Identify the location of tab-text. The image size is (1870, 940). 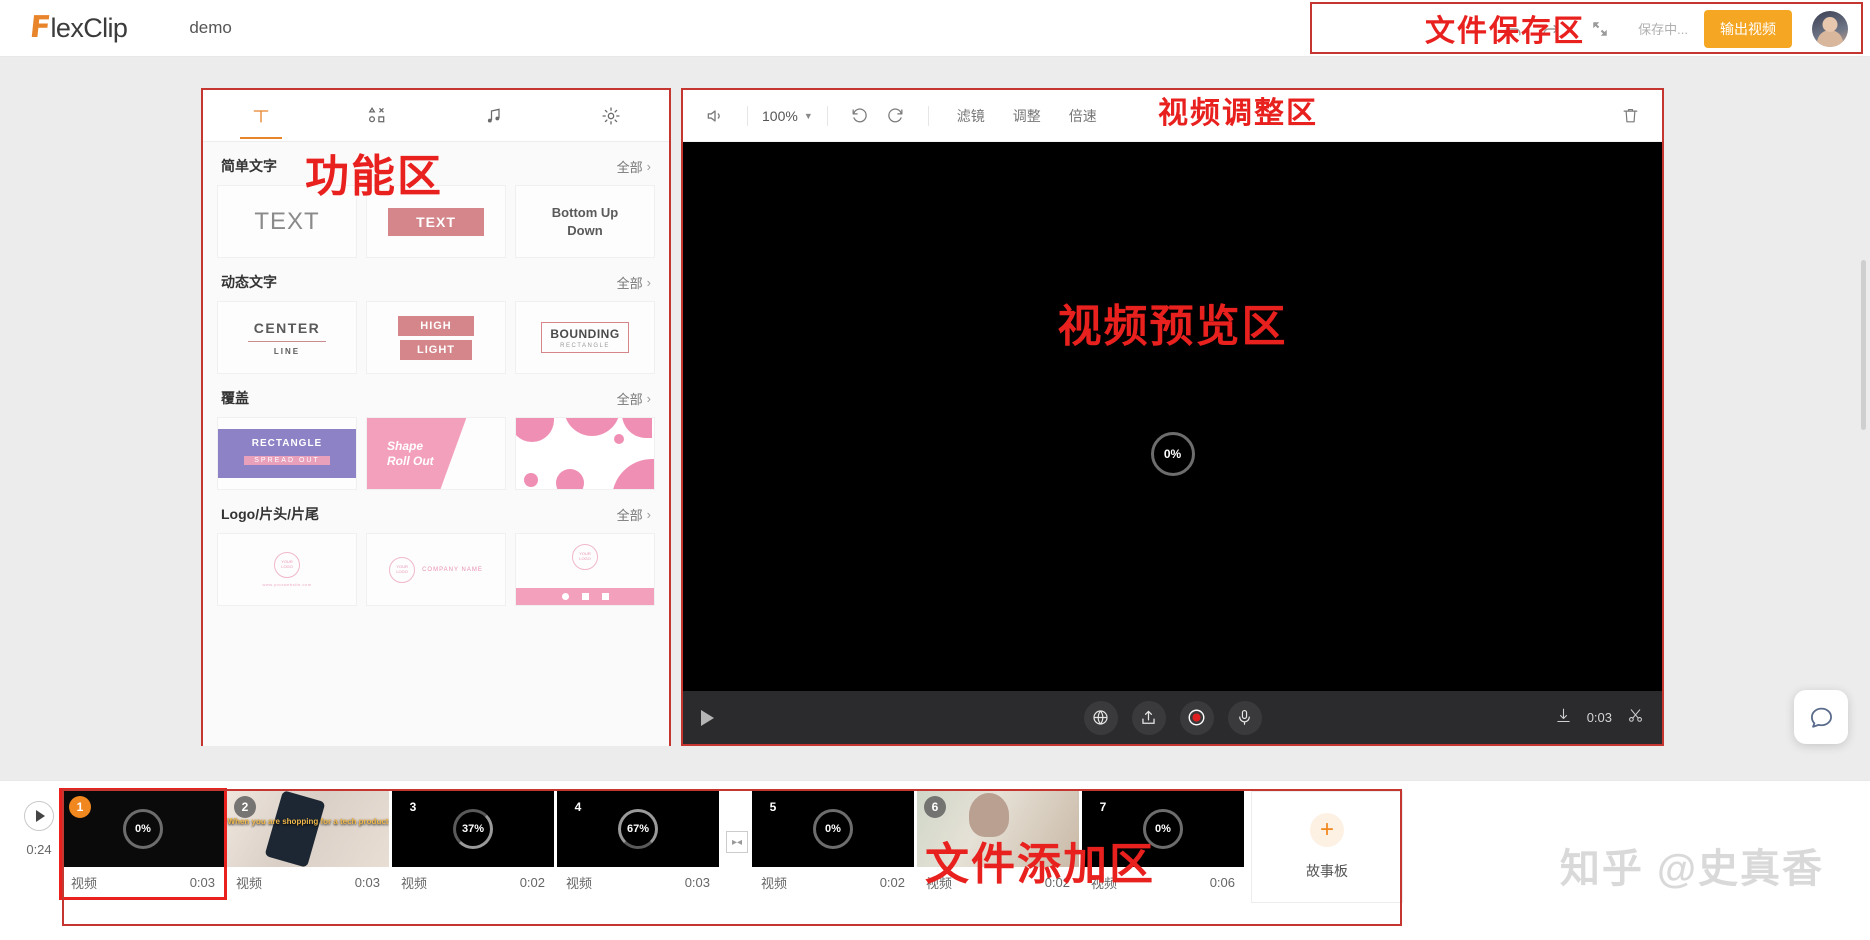
(261, 116).